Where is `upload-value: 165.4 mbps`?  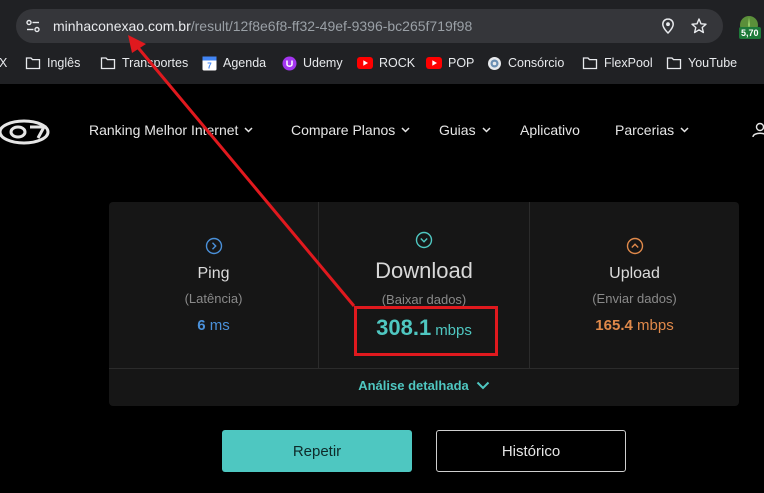 upload-value: 165.4 mbps is located at coordinates (634, 325).